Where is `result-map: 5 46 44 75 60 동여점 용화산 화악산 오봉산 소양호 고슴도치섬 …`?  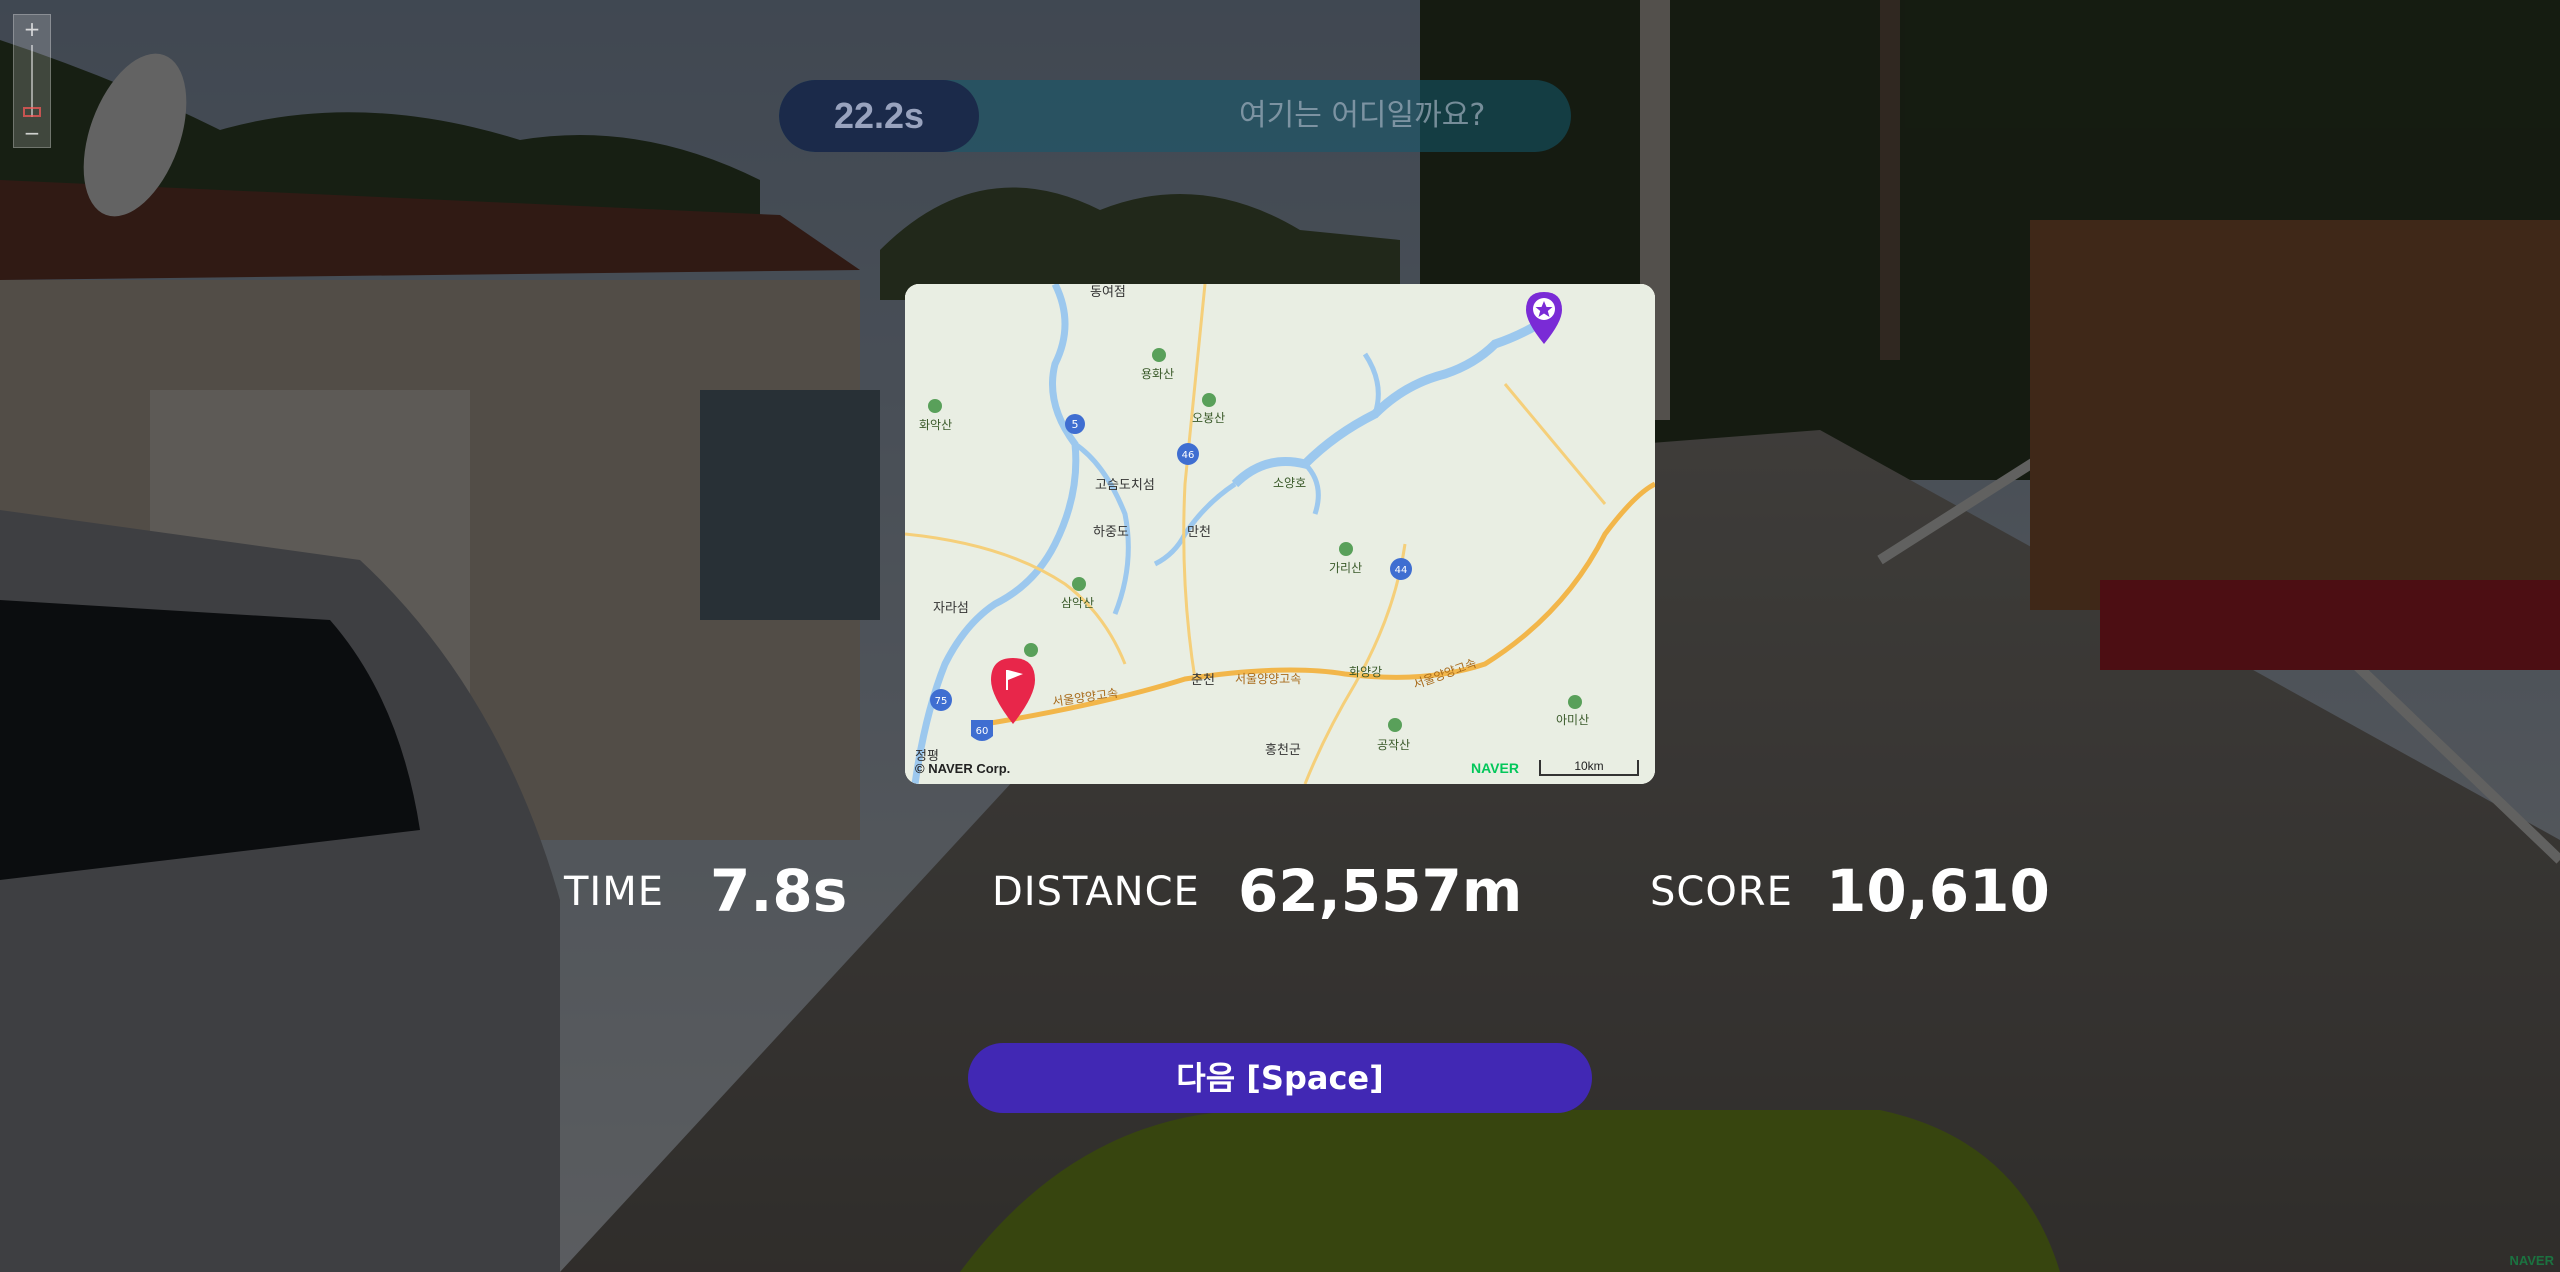
result-map: 5 46 44 75 60 동여점 용화산 화악산 오봉산 소양호 고슴도치섬 … is located at coordinates (1280, 534).